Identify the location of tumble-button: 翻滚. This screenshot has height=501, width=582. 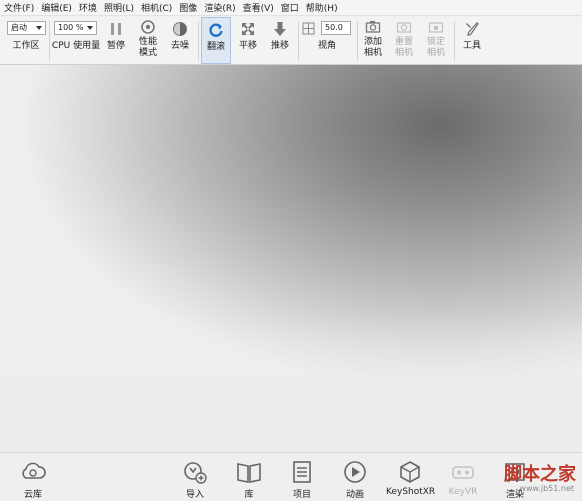
(216, 40).